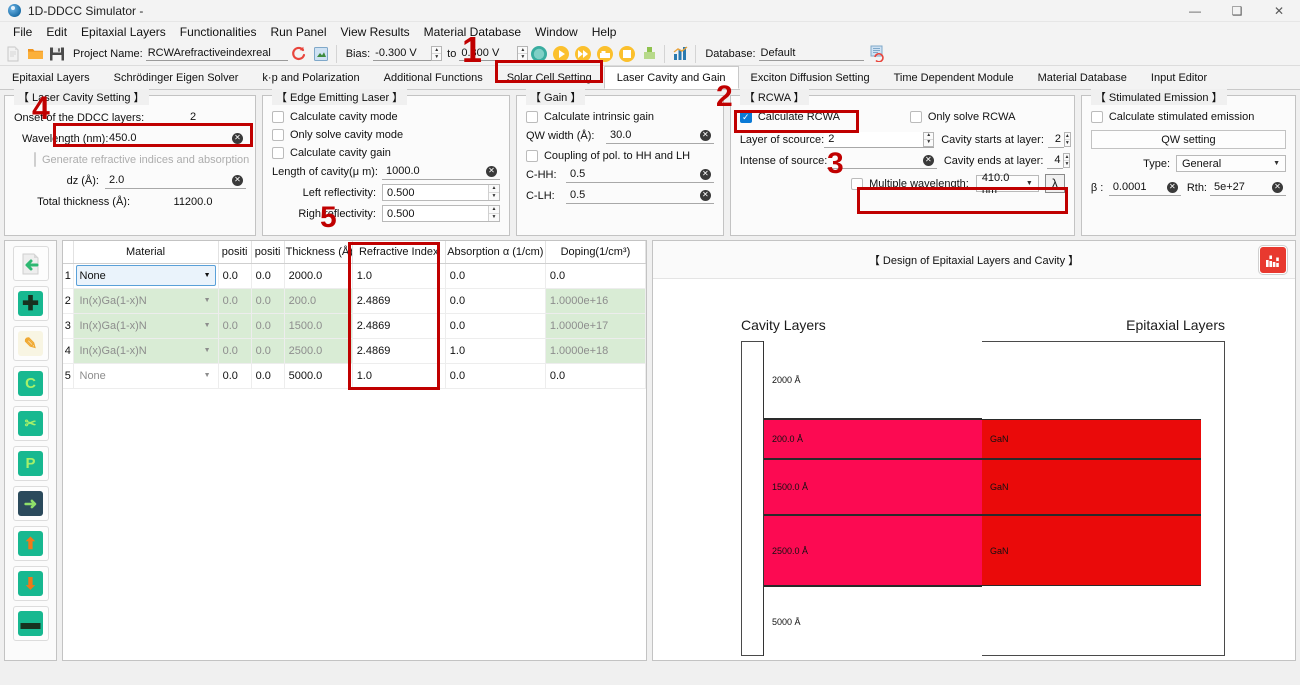 This screenshot has height=685, width=1300. What do you see at coordinates (216, 53) in the screenshot?
I see `project-name-input: RCWArefractiveindexreal` at bounding box center [216, 53].